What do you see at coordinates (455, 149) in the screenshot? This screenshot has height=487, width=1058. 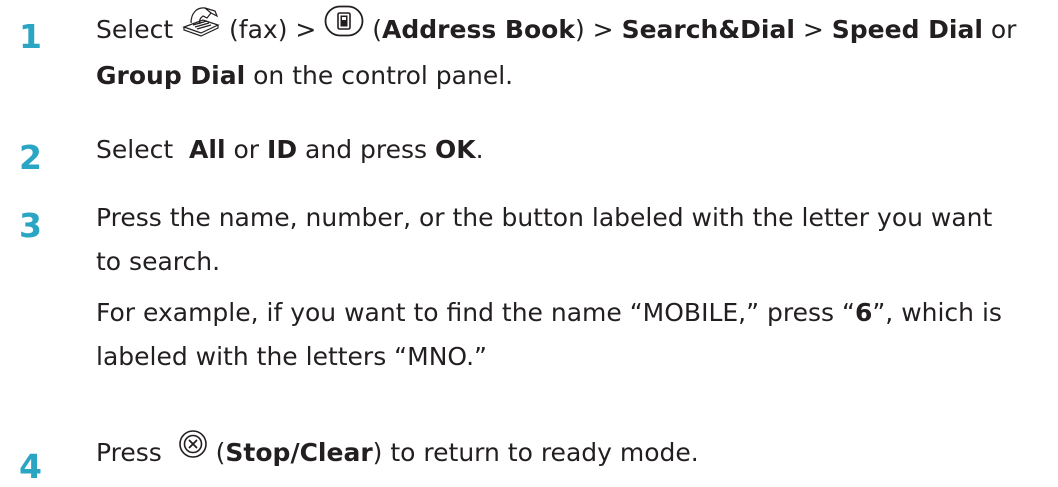 I see `ok-label: OK` at bounding box center [455, 149].